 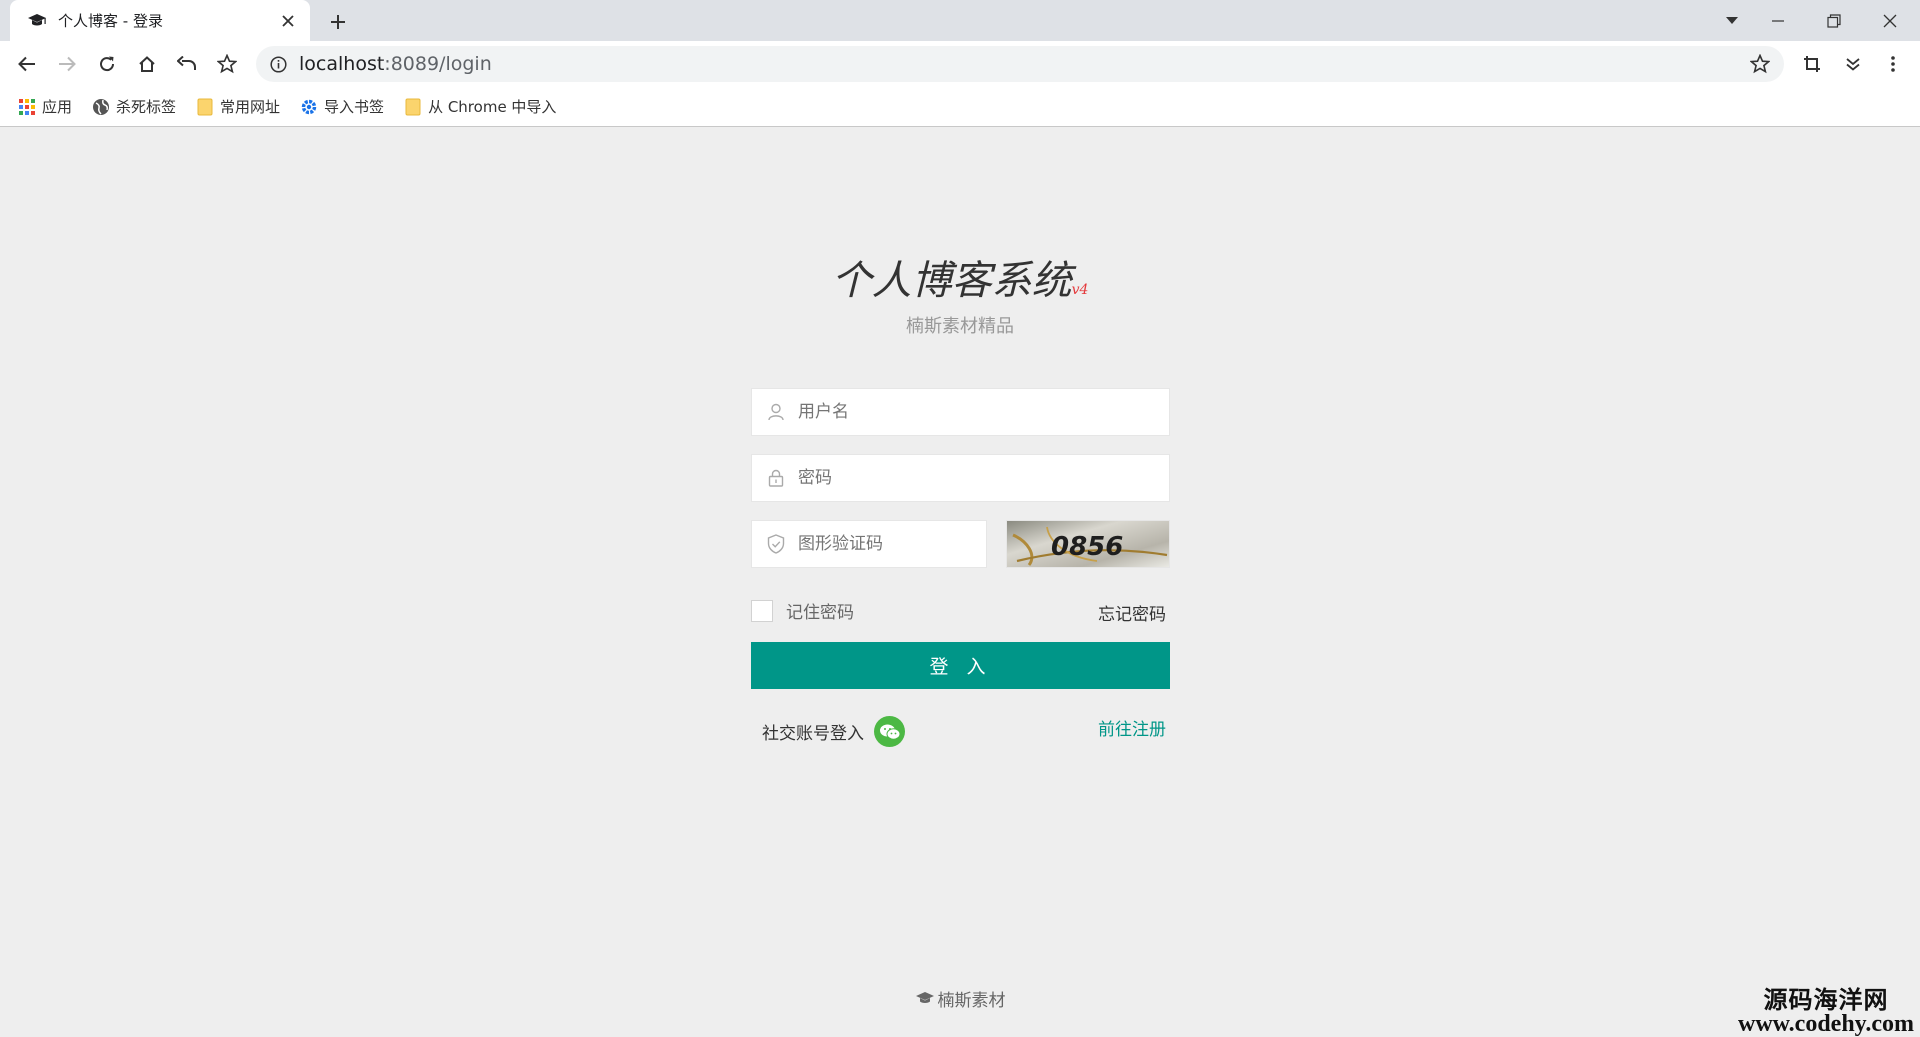 I want to click on double-chevron-down-icon, so click(x=1853, y=64).